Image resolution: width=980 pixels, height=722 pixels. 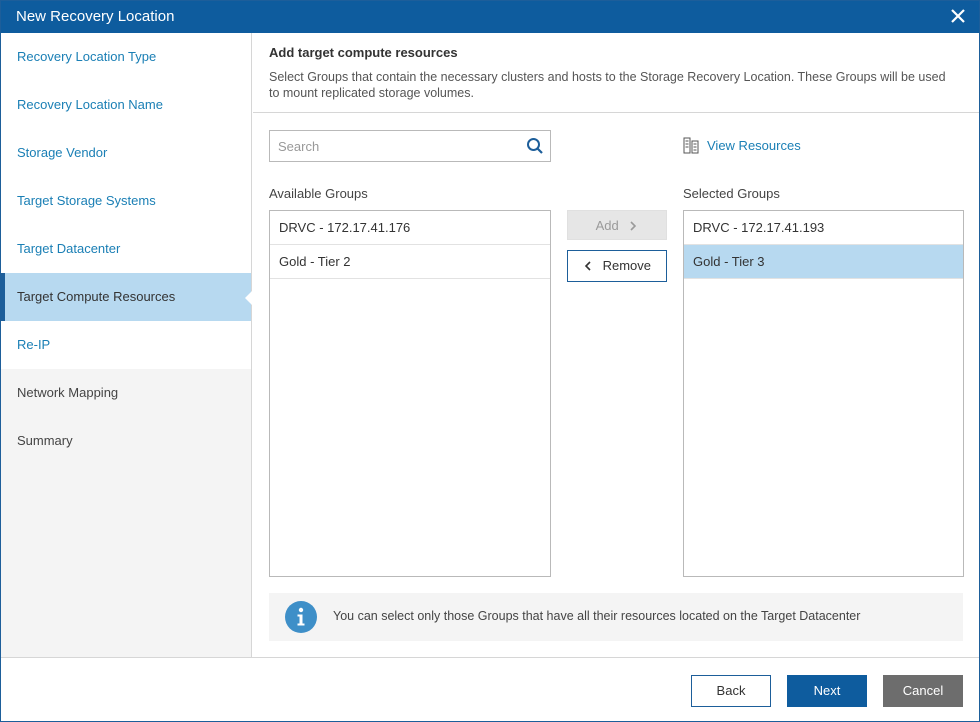 I want to click on step-re-ip: Re-IP, so click(x=126, y=345).